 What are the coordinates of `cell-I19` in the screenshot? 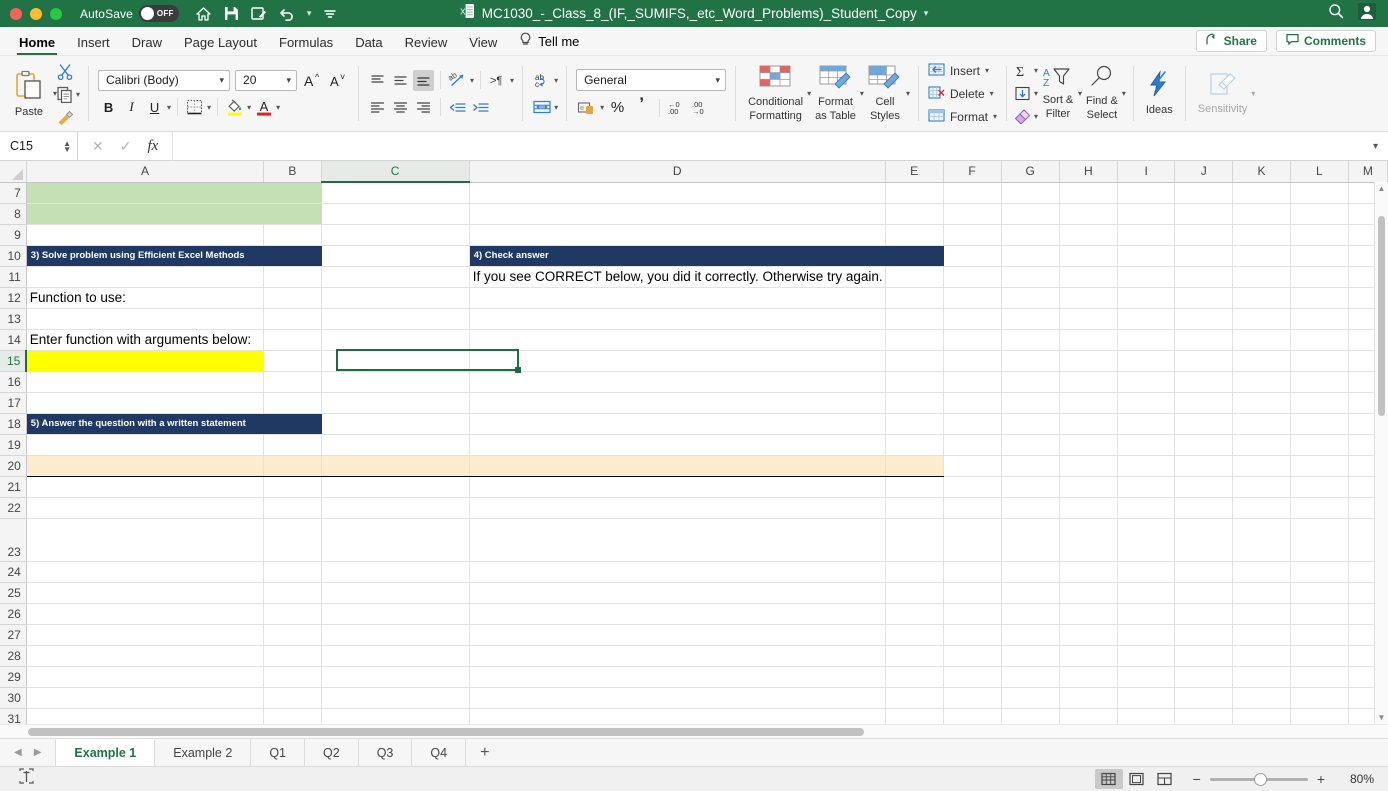 It's located at (1146, 445).